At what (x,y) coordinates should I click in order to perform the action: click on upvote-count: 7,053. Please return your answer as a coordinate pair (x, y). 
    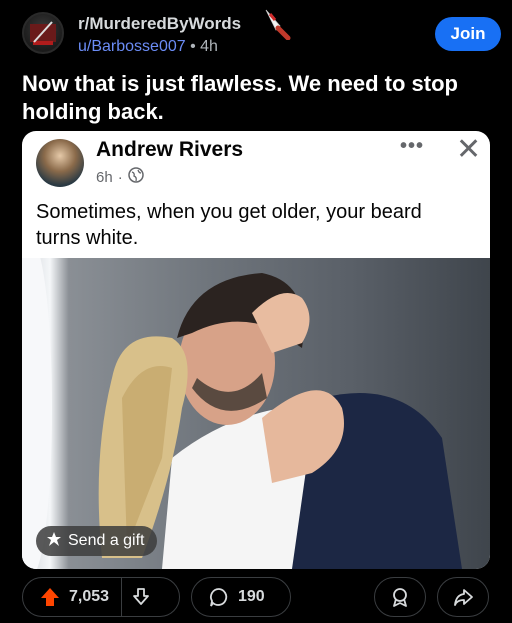
    Looking at the image, I should click on (89, 596).